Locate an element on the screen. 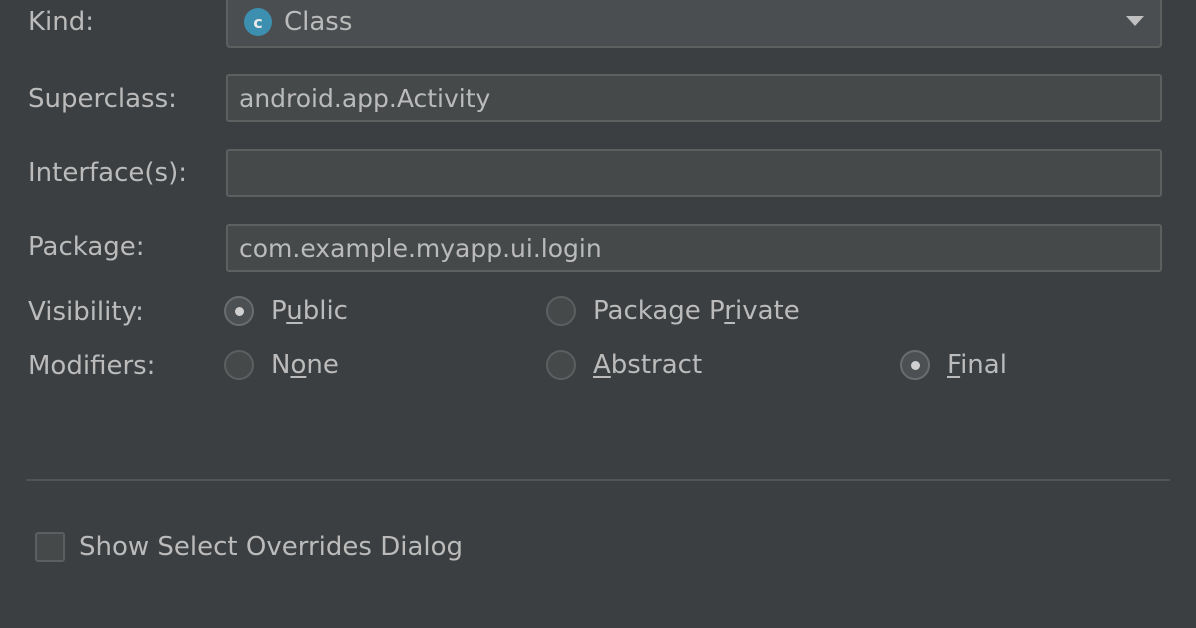  visibility-radio-public: Public is located at coordinates (286, 311).